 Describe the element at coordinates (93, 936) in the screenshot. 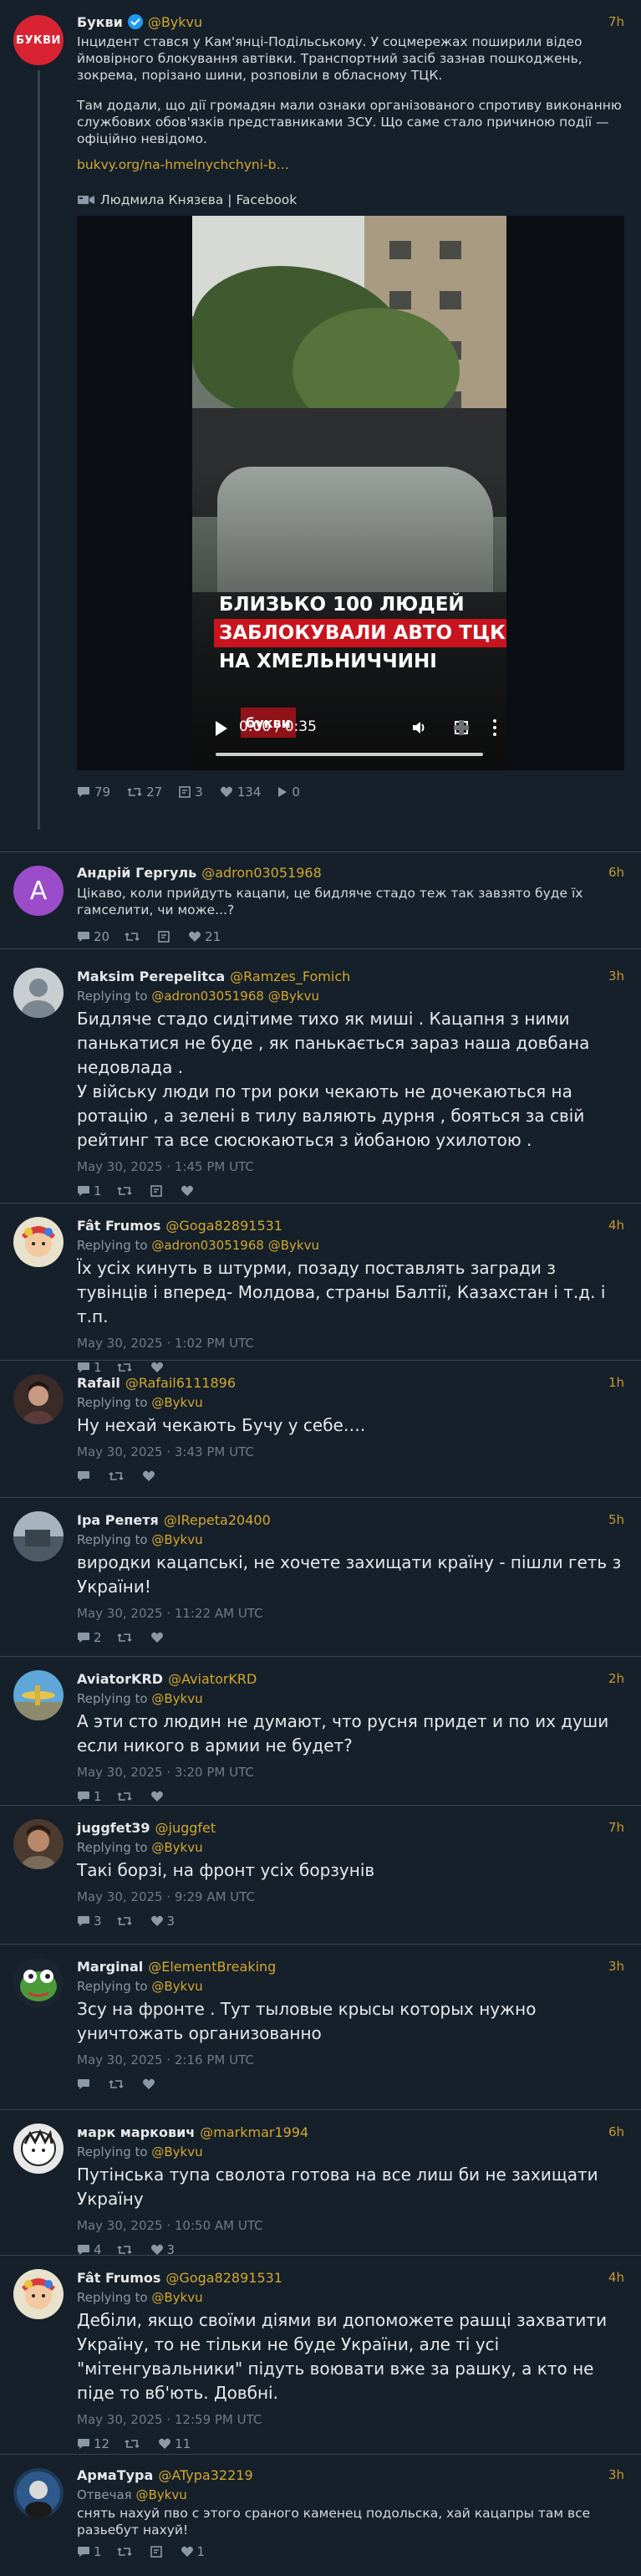

I see `comment-button: 20` at that location.